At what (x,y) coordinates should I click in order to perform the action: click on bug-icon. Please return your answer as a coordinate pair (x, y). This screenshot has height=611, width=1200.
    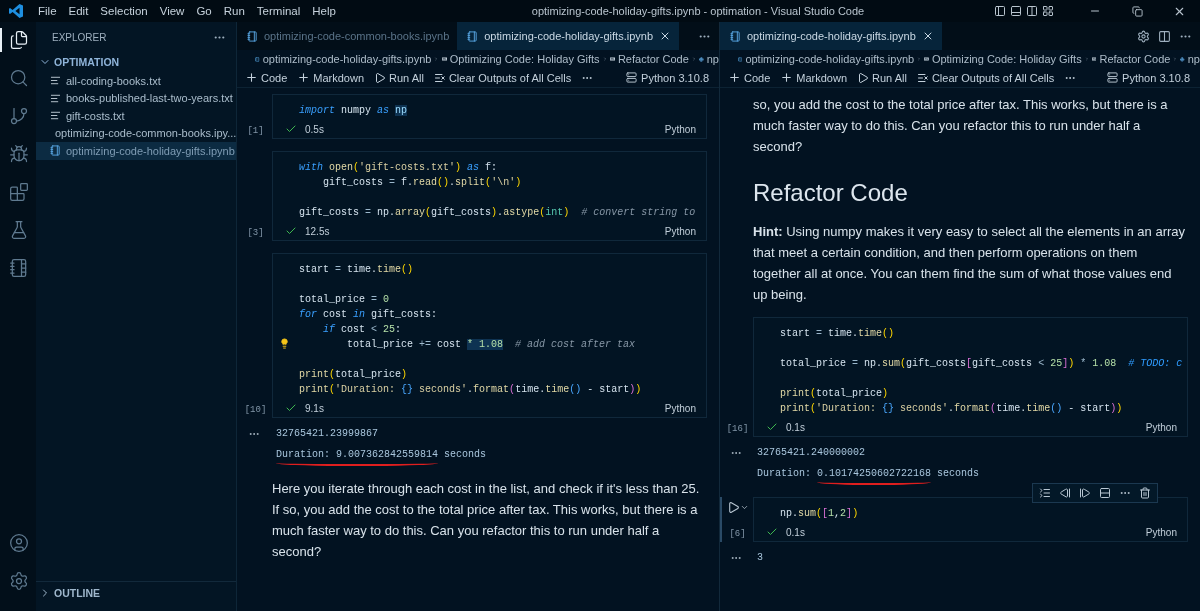
    Looking at the image, I should click on (19, 154).